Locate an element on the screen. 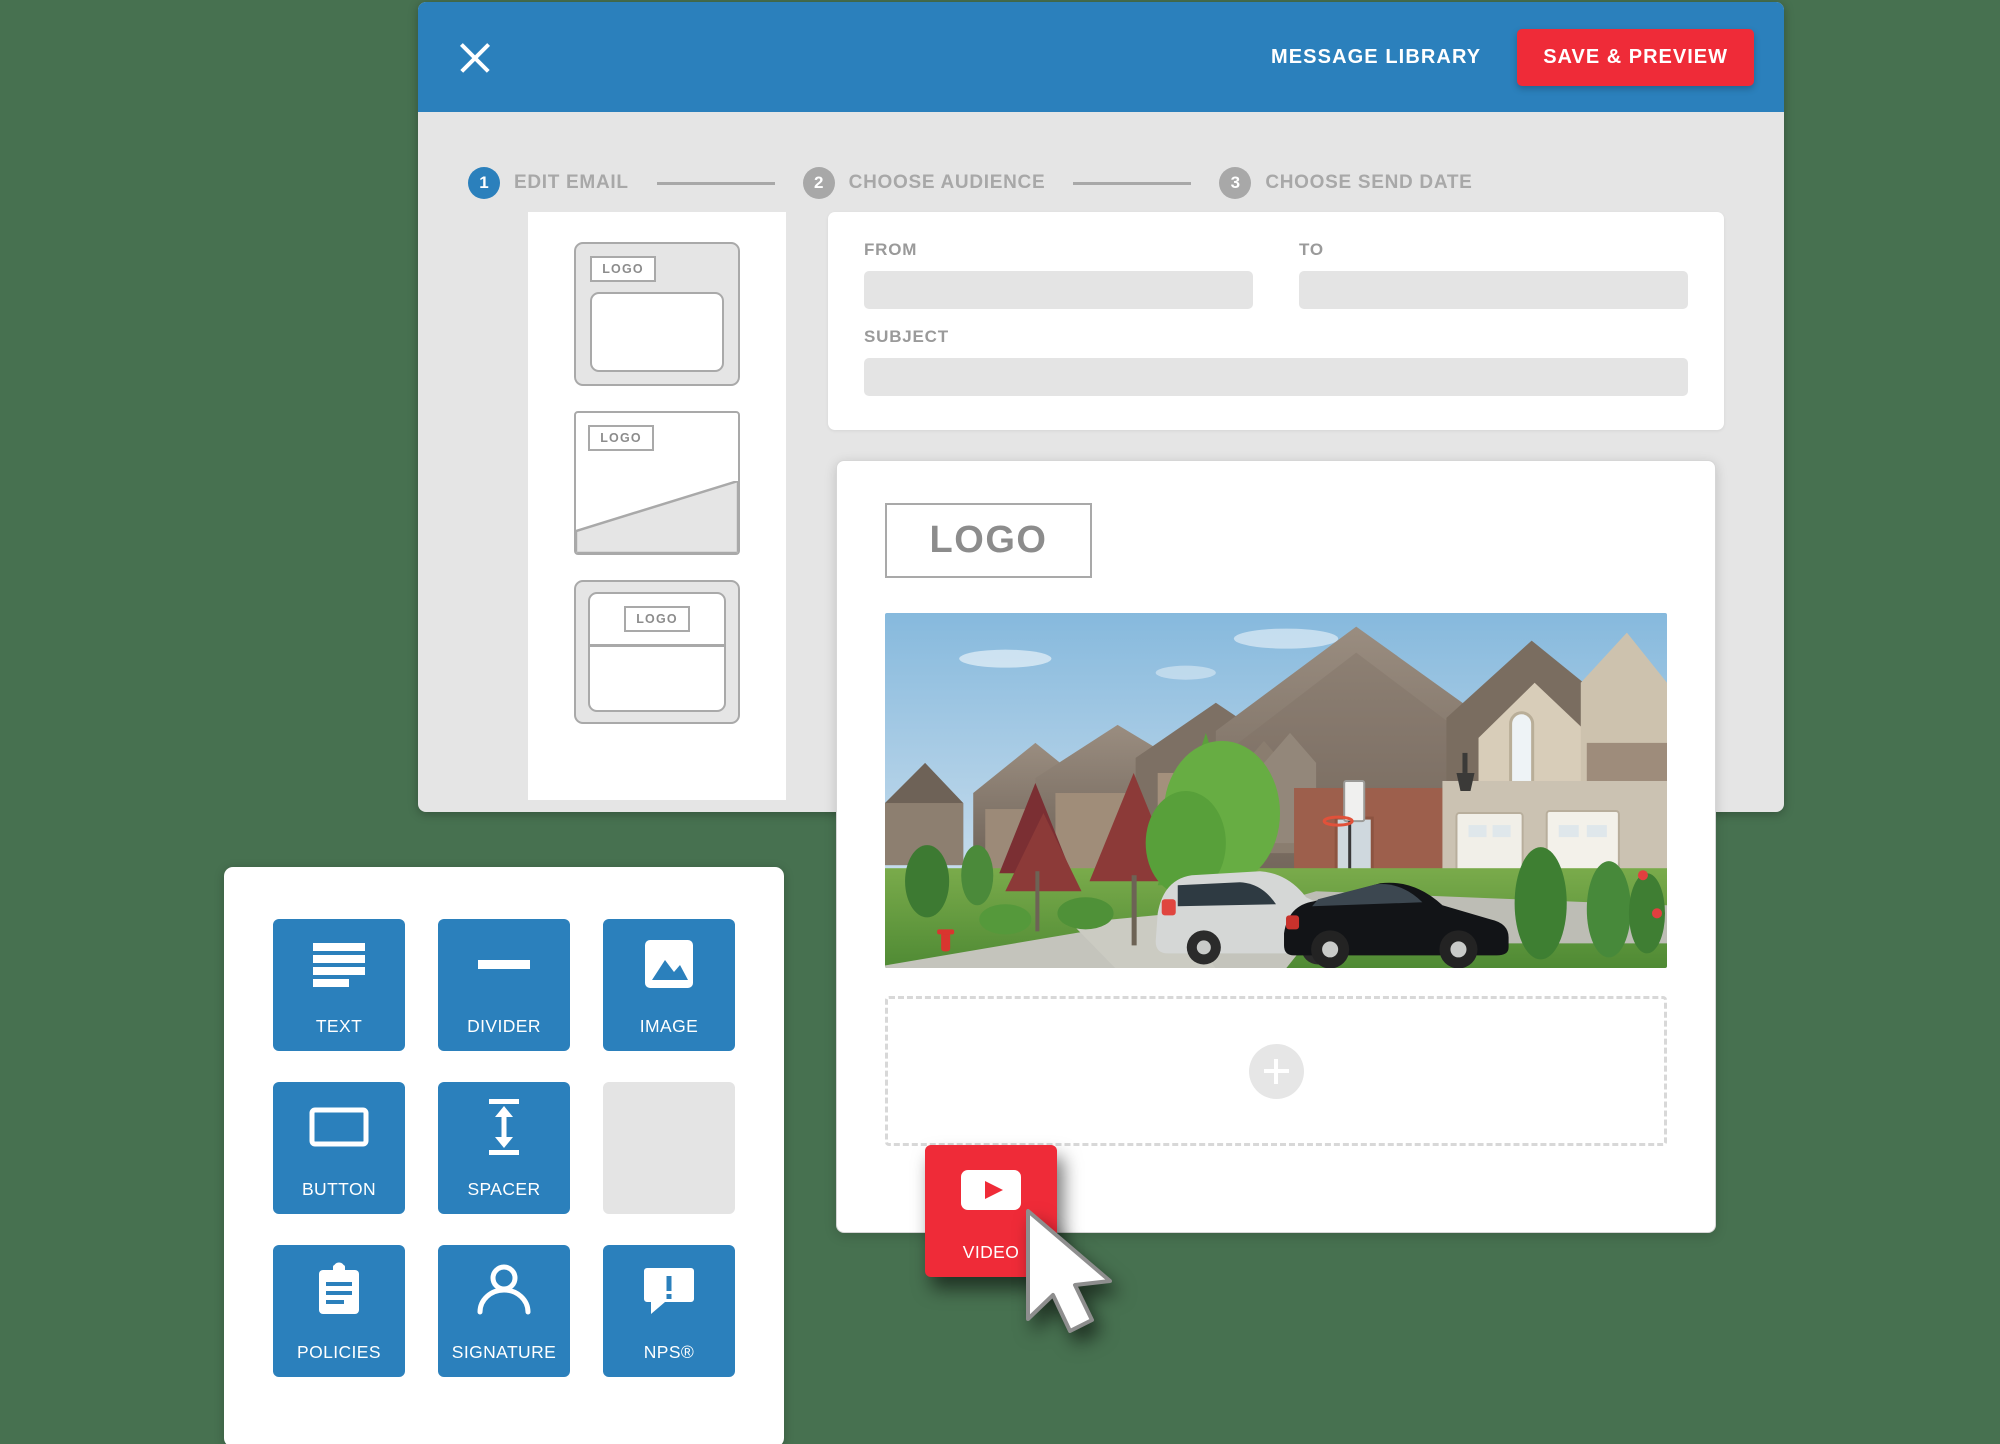  email-hero-image is located at coordinates (1276, 790).